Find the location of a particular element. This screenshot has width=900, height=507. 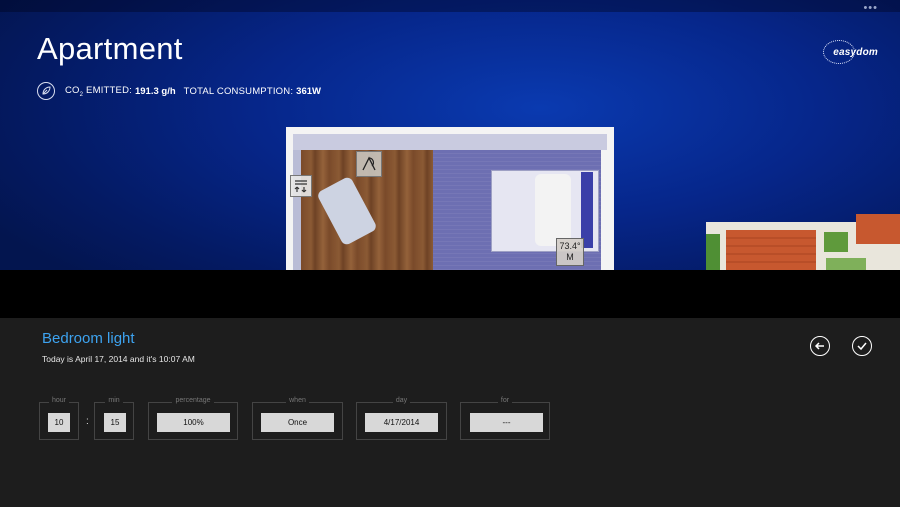

consumption-value: 361W is located at coordinates (308, 91).